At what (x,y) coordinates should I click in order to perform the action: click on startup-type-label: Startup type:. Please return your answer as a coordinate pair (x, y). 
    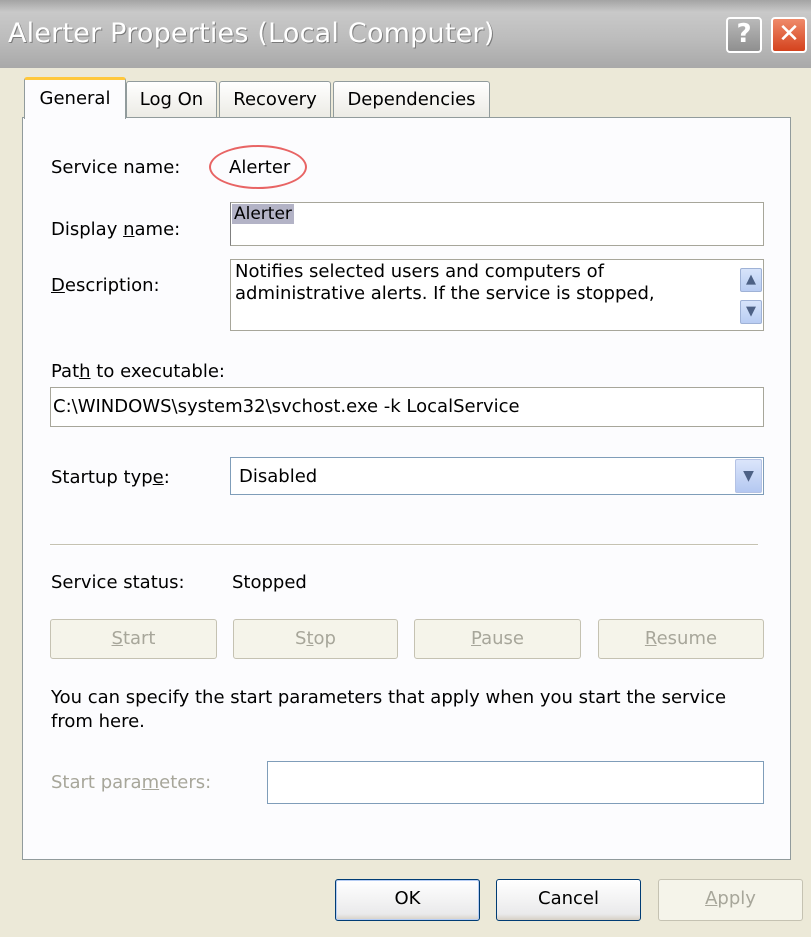
    Looking at the image, I should click on (110, 477).